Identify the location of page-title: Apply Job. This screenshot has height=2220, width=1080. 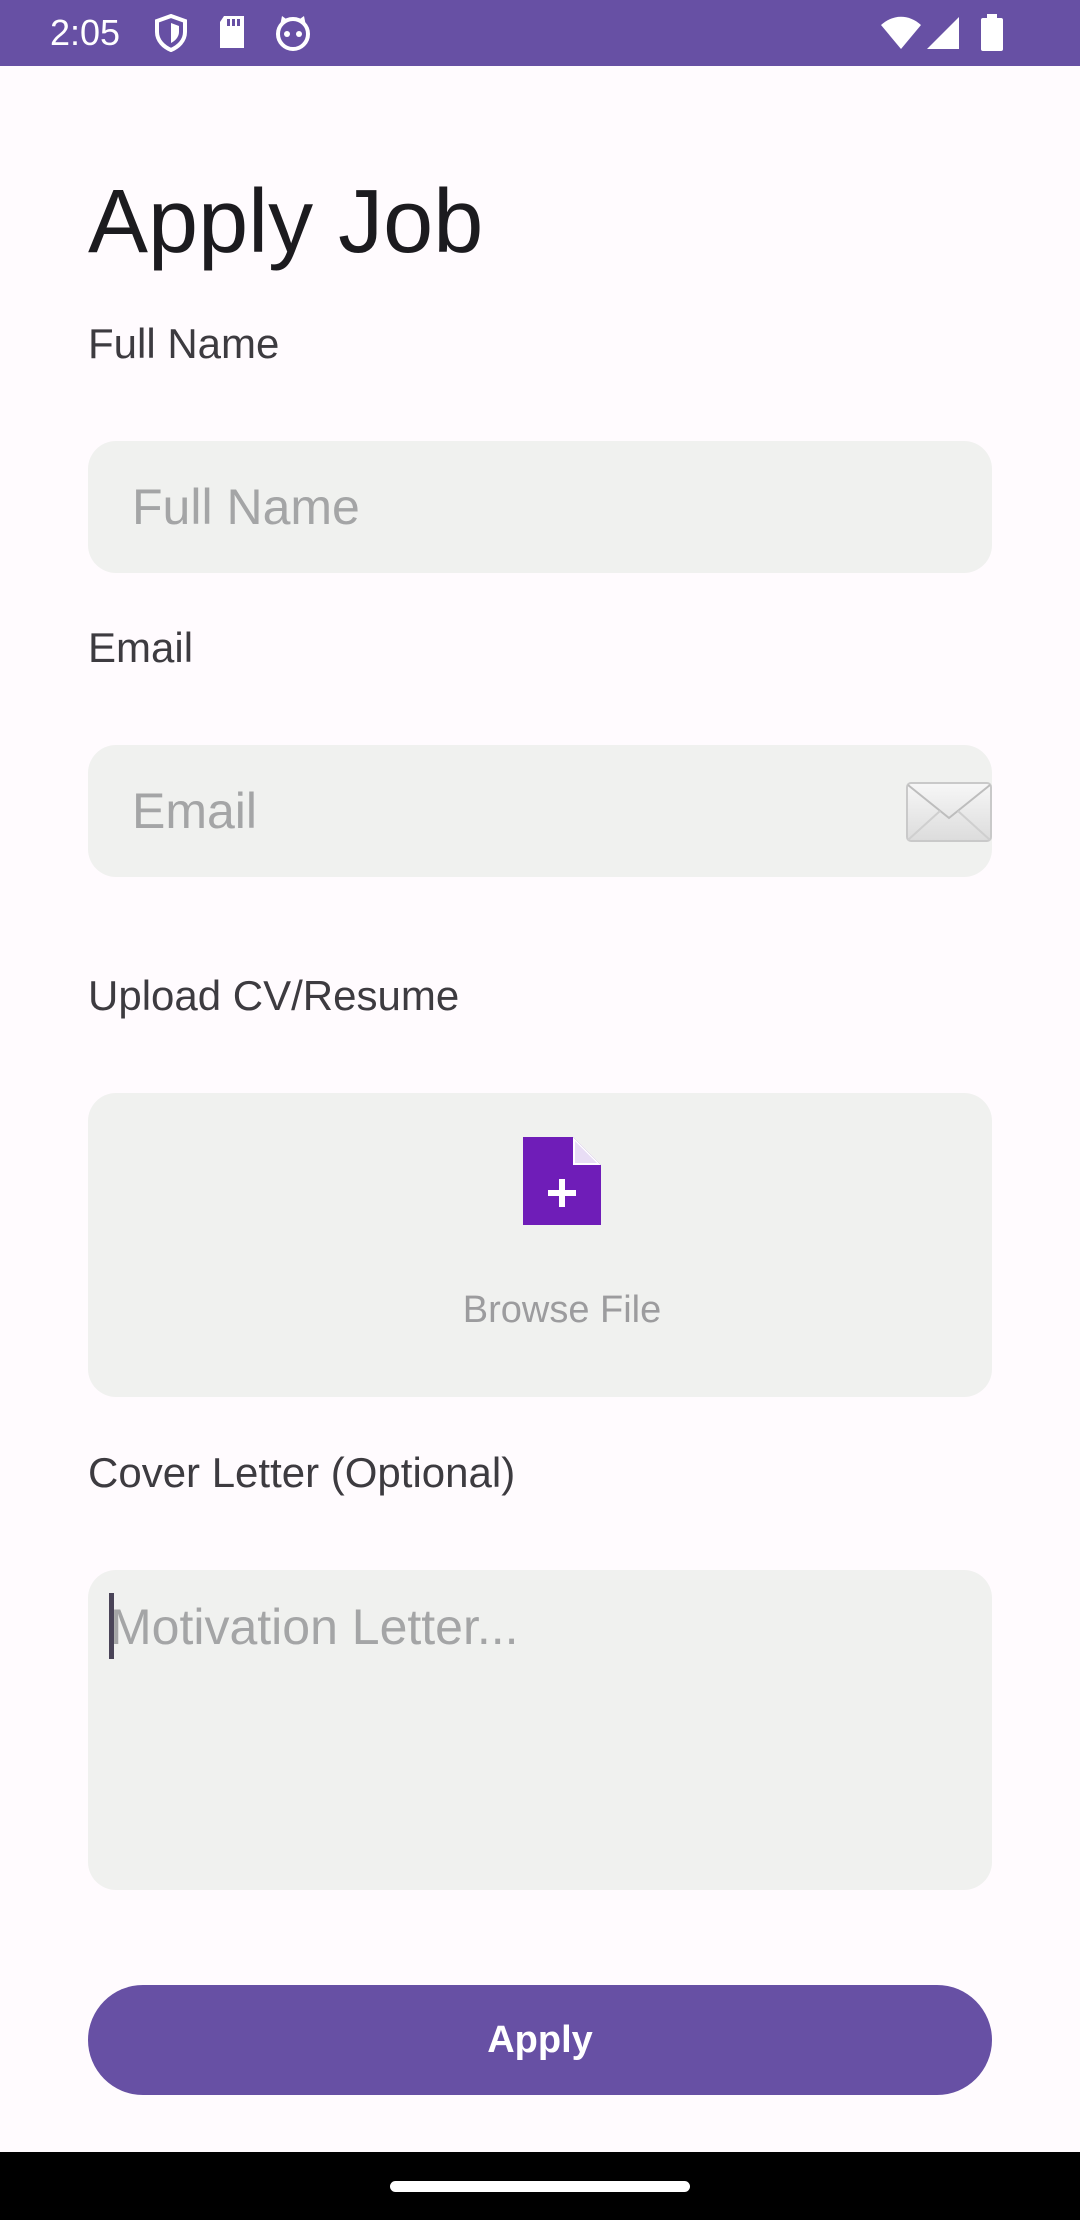
(286, 222).